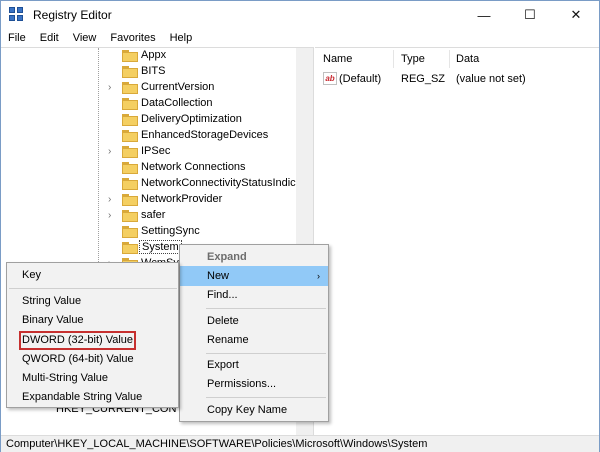 This screenshot has height=452, width=600. I want to click on tree-item-label: IPSec, so click(156, 151).